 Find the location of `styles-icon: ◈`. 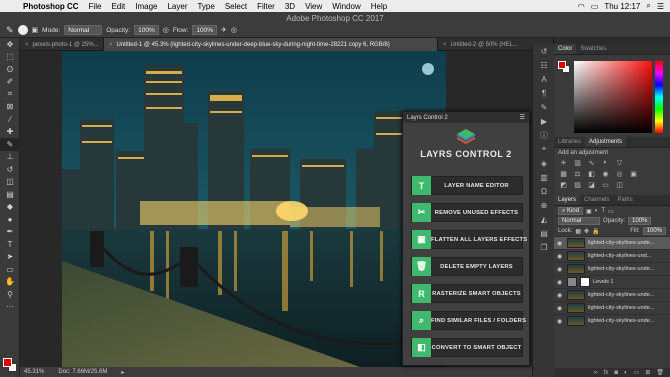

styles-icon: ◈ is located at coordinates (544, 163).